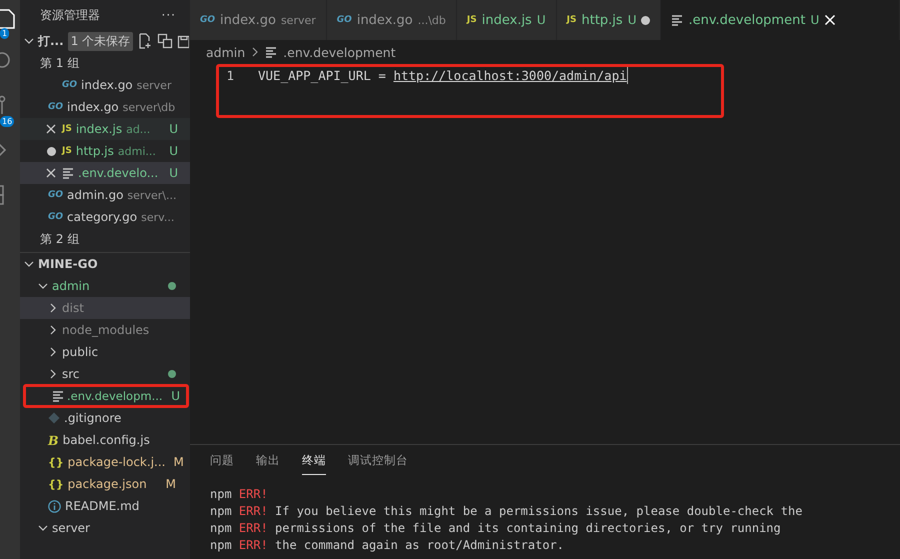 The image size is (900, 559). What do you see at coordinates (106, 396) in the screenshot?
I see `file-item: .env.developm... U` at bounding box center [106, 396].